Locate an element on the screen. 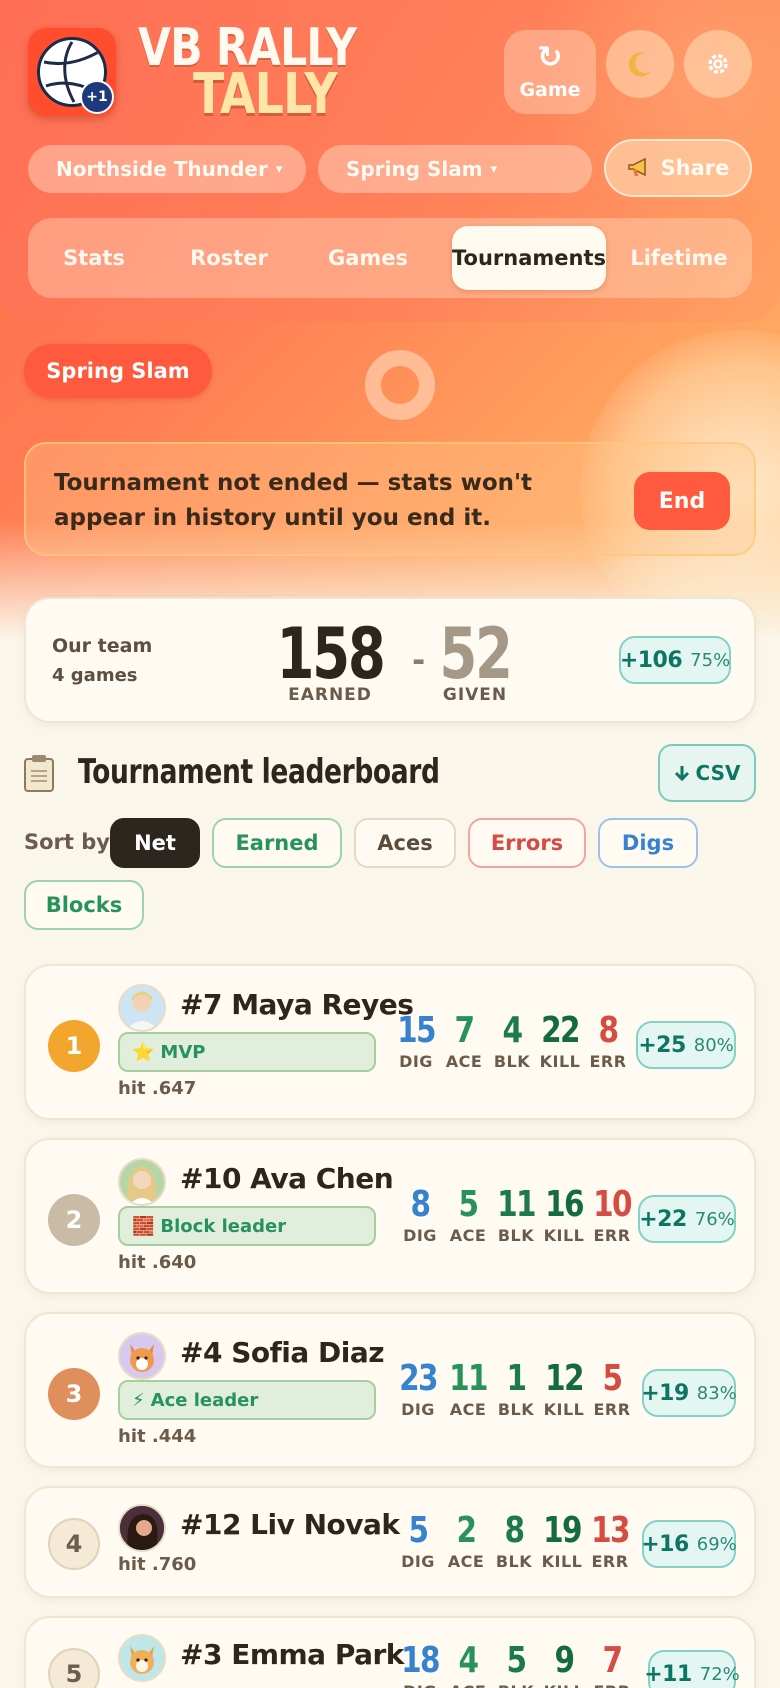  settings-button is located at coordinates (718, 64).